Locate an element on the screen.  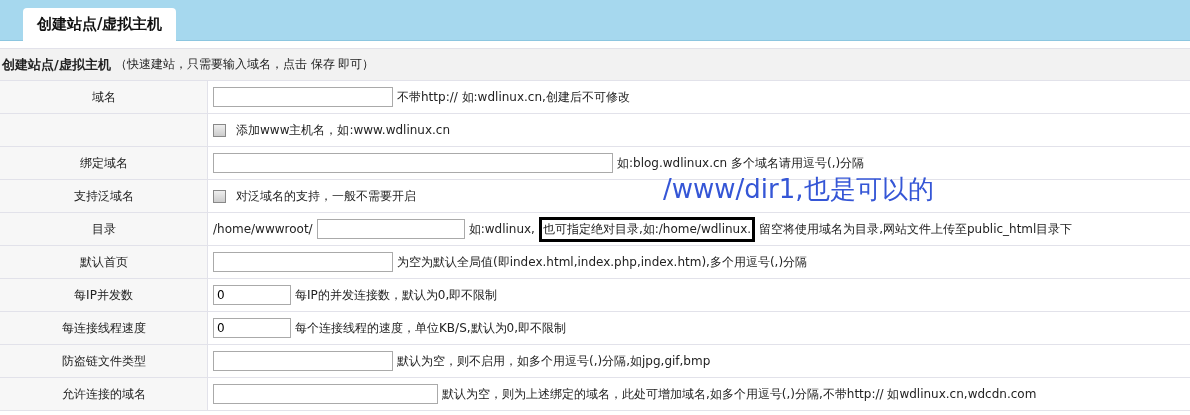
field-hint: 默认为空，则为上述绑定的域名，此处可增加域名,如多个用逗号(,)分隔,不带http:// 如wdlinux.cn,wdcdn.com is located at coordinates (739, 394).